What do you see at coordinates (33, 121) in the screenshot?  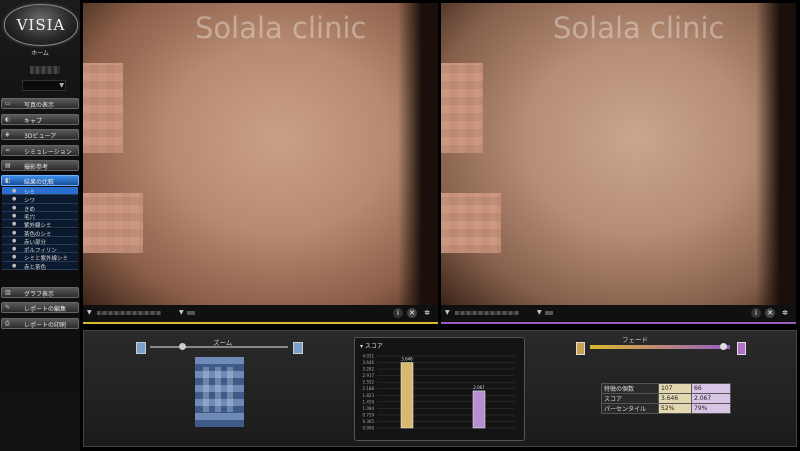 I see `nav-label: キャプ` at bounding box center [33, 121].